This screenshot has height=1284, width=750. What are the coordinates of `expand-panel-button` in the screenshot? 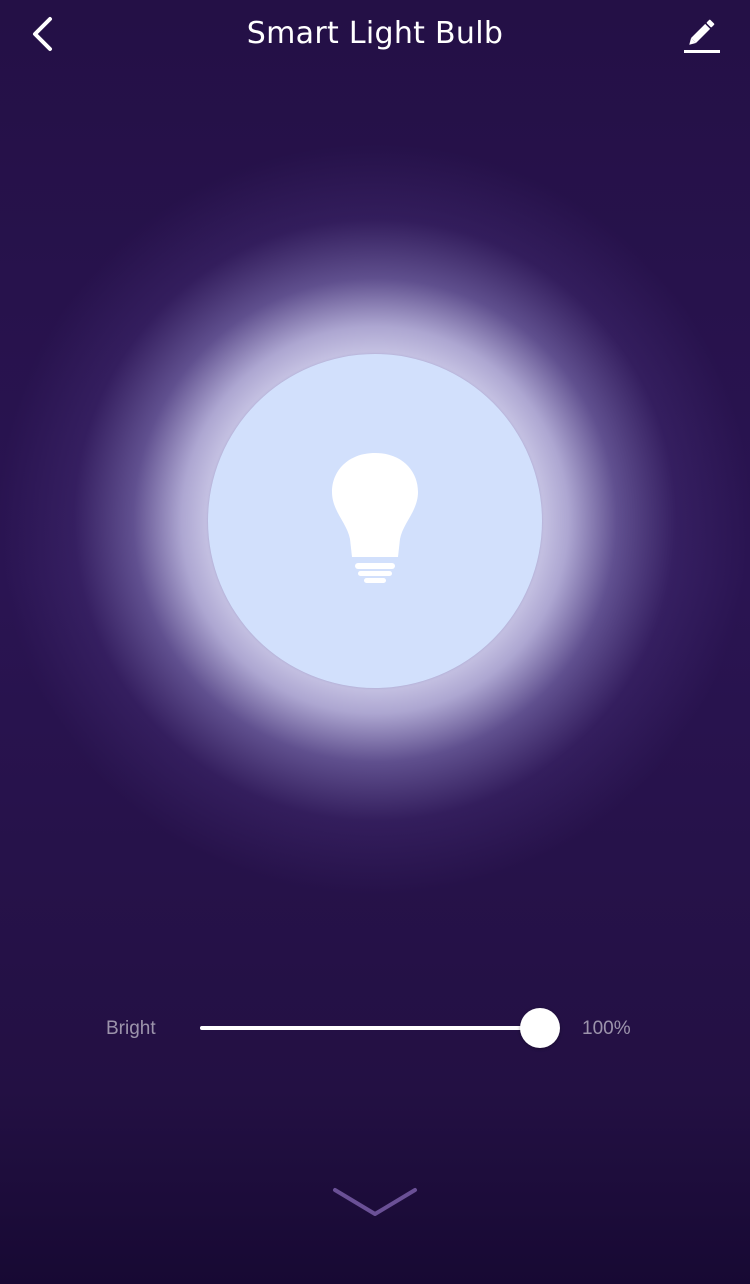 It's located at (375, 1205).